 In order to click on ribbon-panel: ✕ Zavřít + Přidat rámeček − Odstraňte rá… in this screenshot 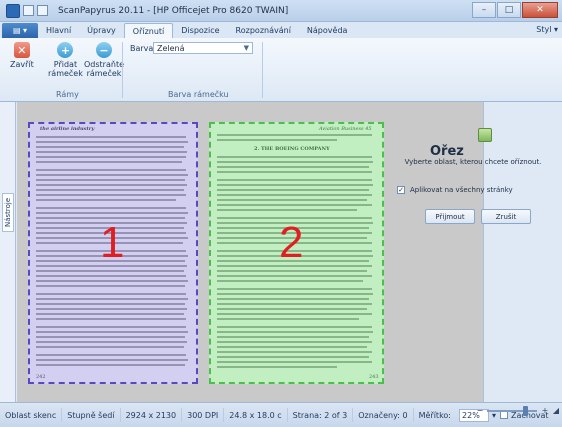, I will do `click(281, 70)`.